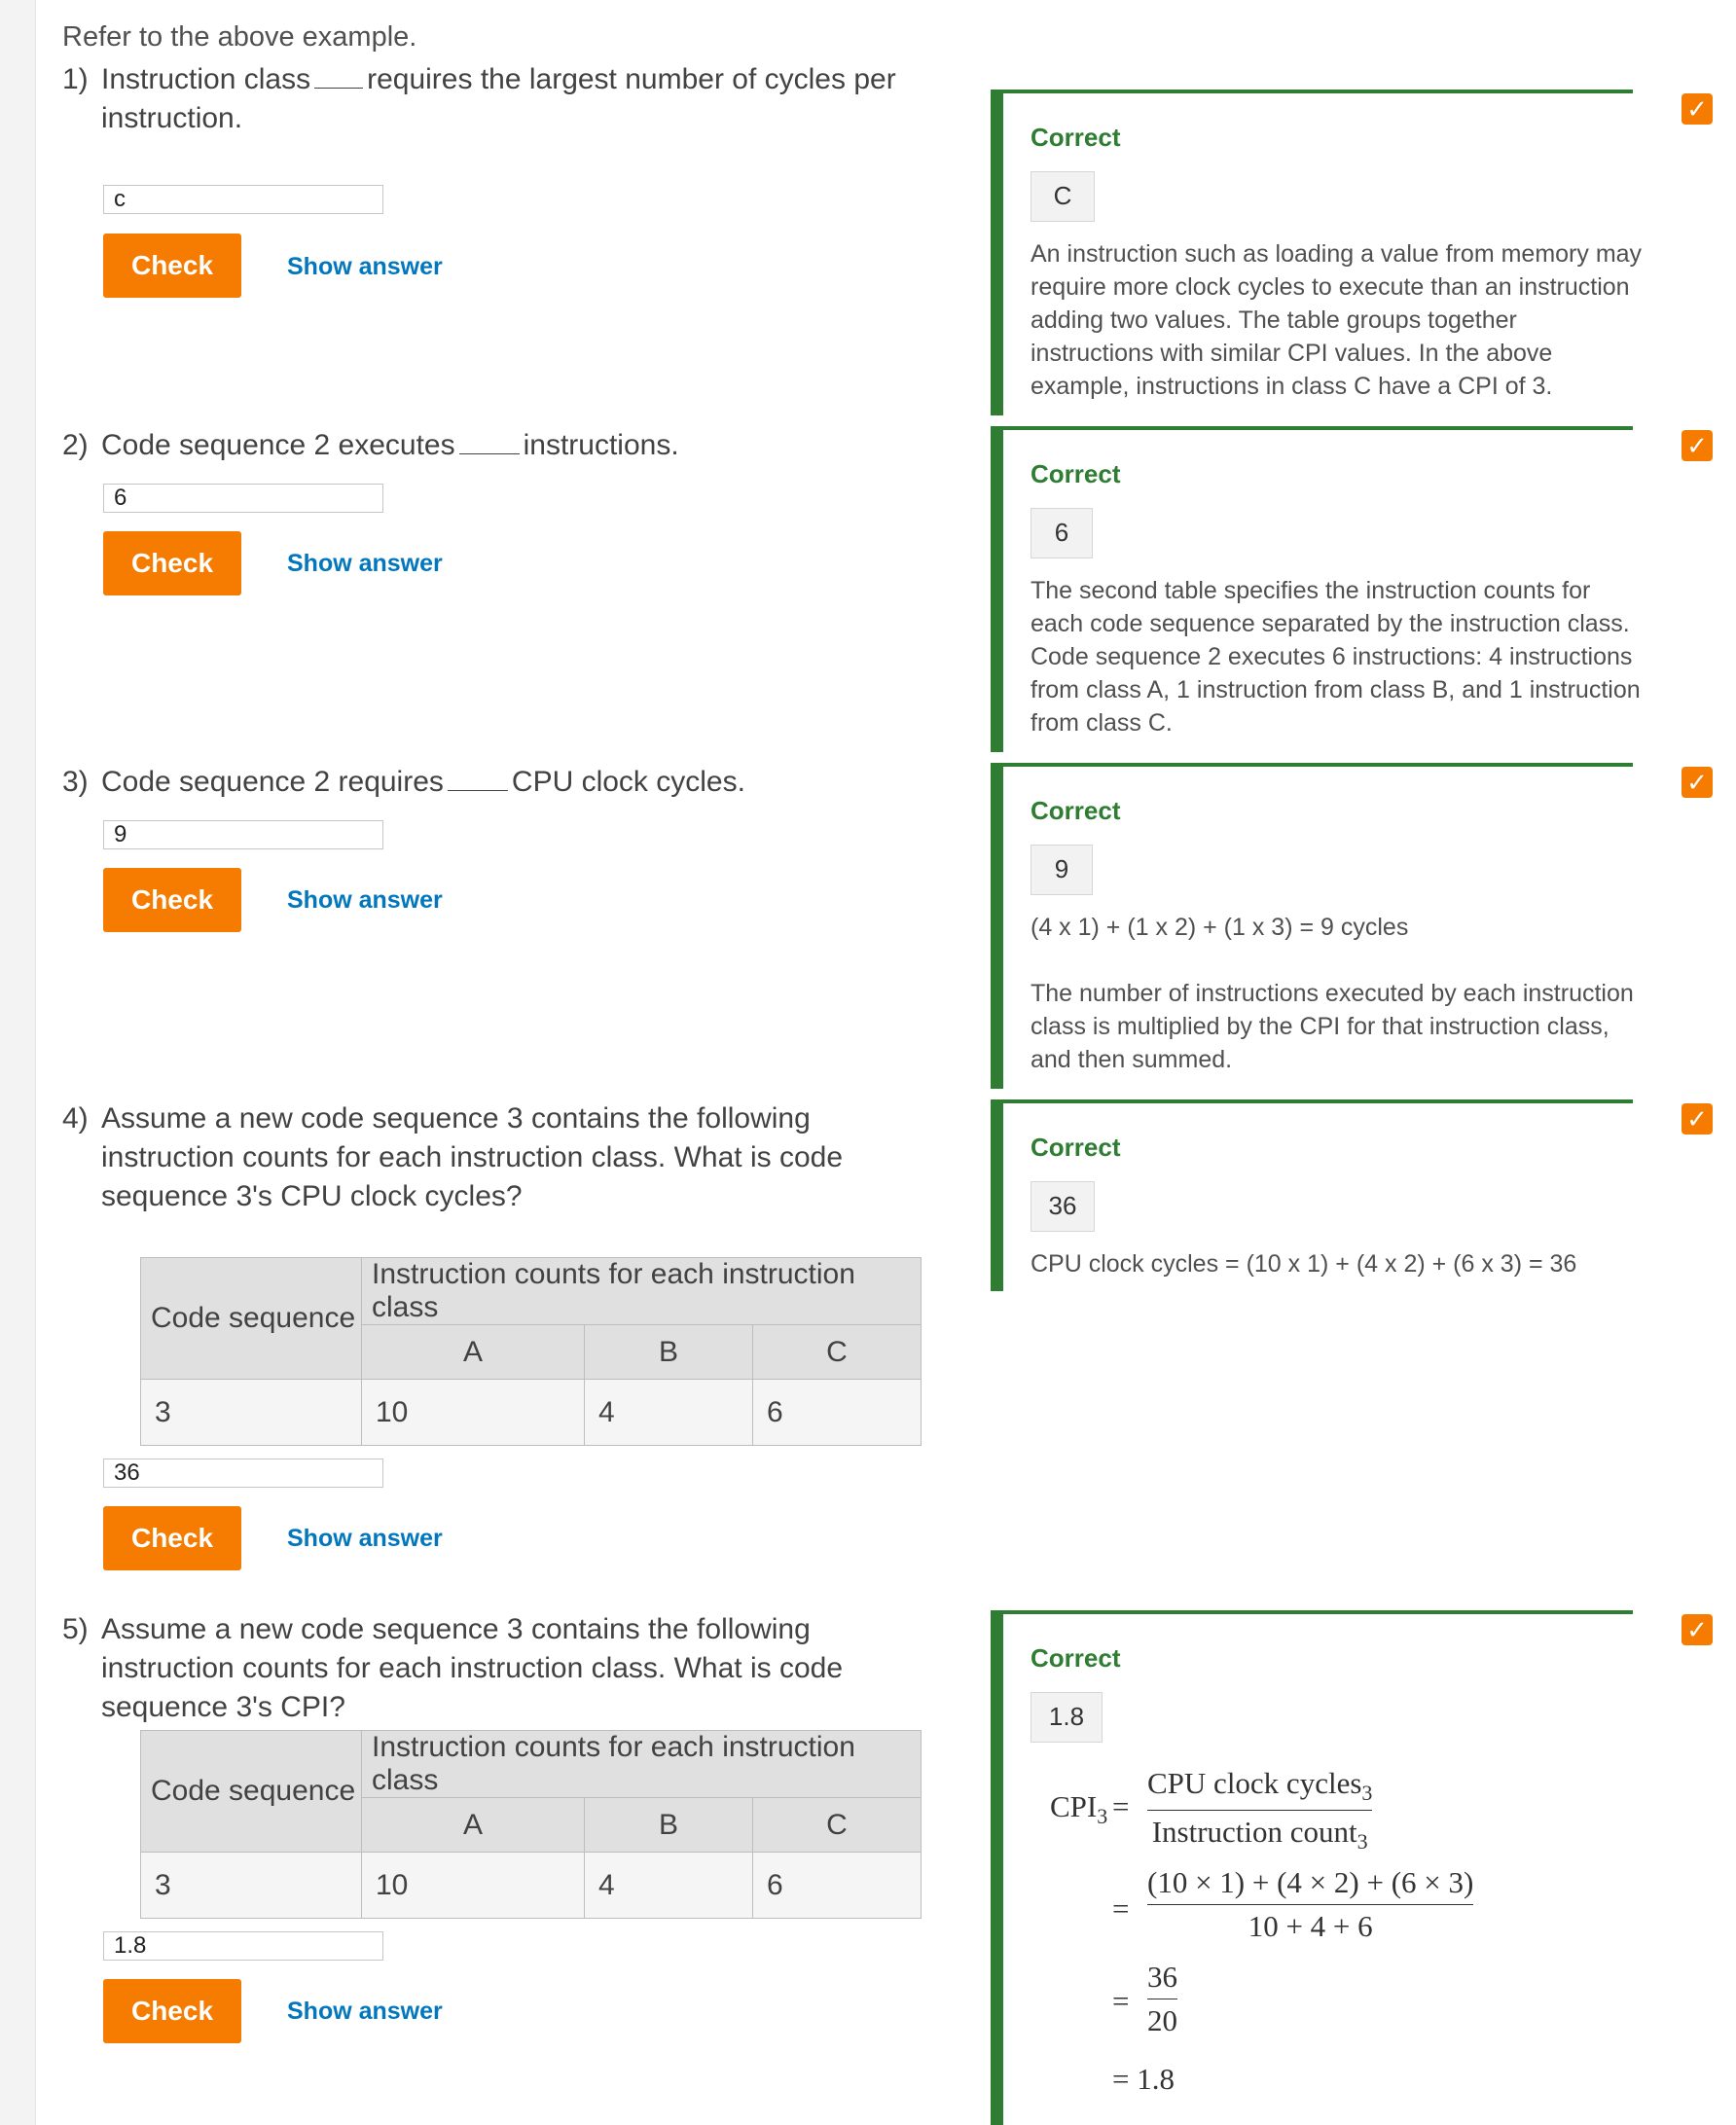 The height and width of the screenshot is (2125, 1736). I want to click on cpi-lhs: CPI3, so click(1079, 1809).